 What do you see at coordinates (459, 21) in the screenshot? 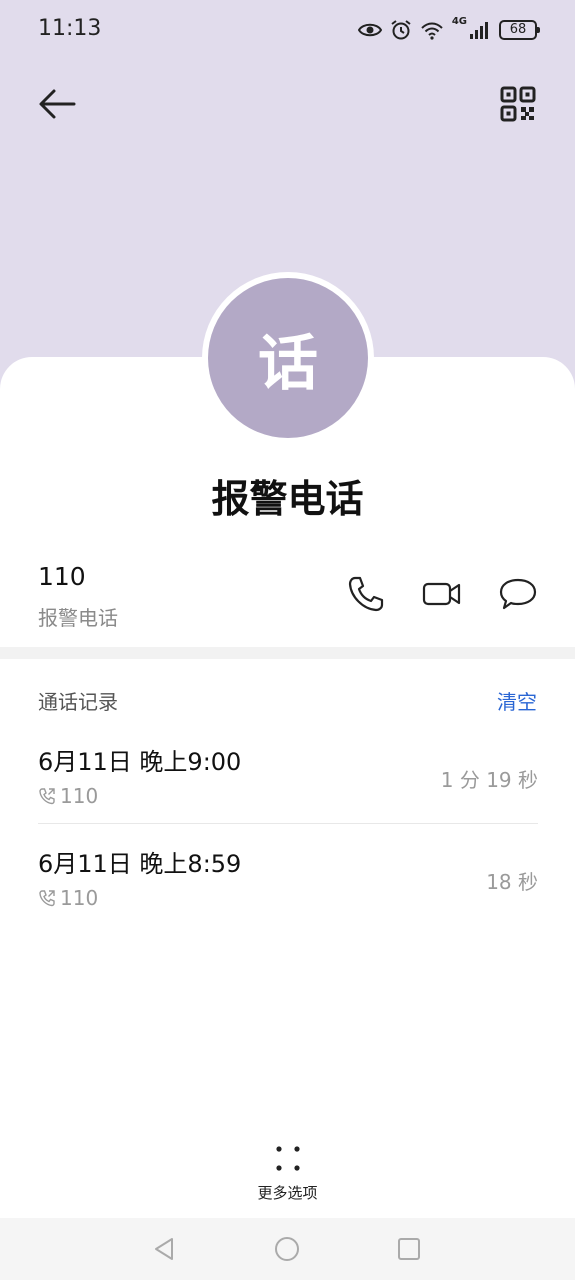
I see `network-type: 4G` at bounding box center [459, 21].